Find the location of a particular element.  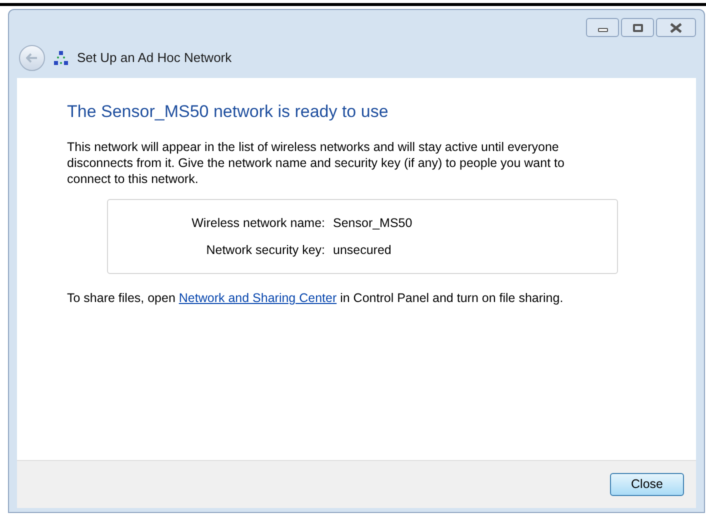

minimize-button is located at coordinates (602, 27).